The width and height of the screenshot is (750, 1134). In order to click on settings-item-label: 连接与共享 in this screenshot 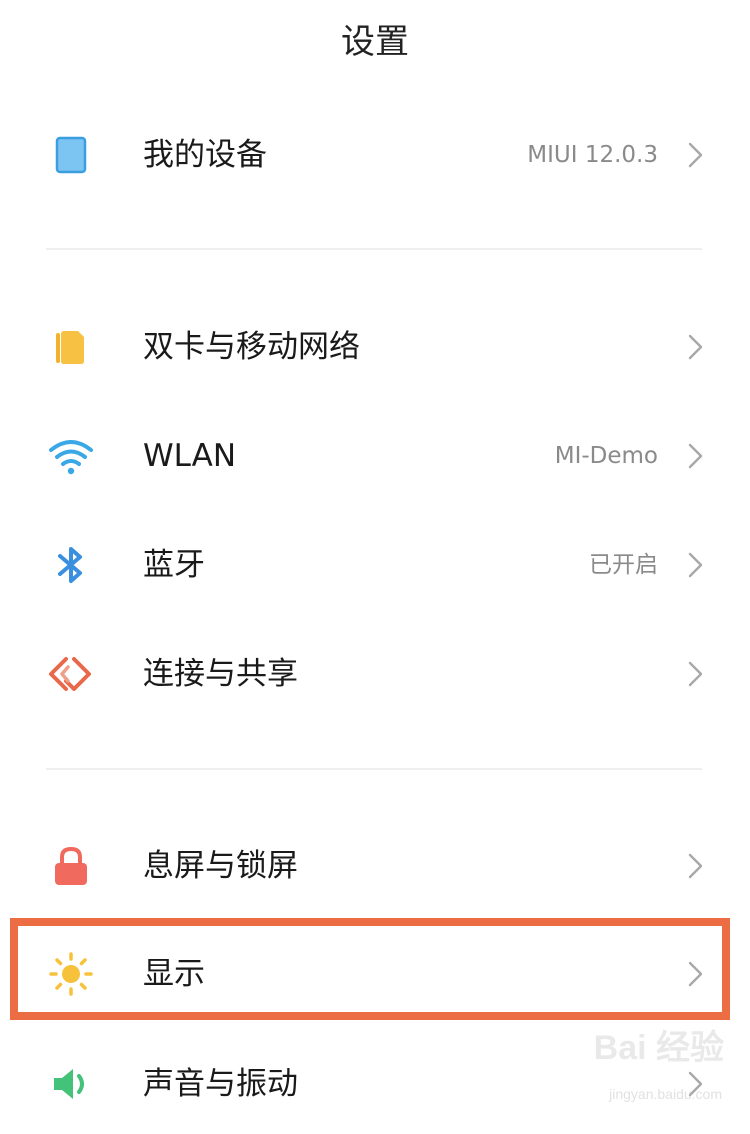, I will do `click(220, 674)`.